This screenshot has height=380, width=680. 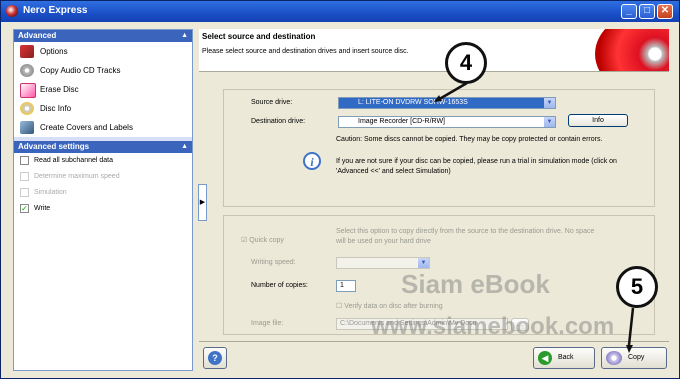 I want to click on checkbox-label: Write, so click(x=42, y=208).